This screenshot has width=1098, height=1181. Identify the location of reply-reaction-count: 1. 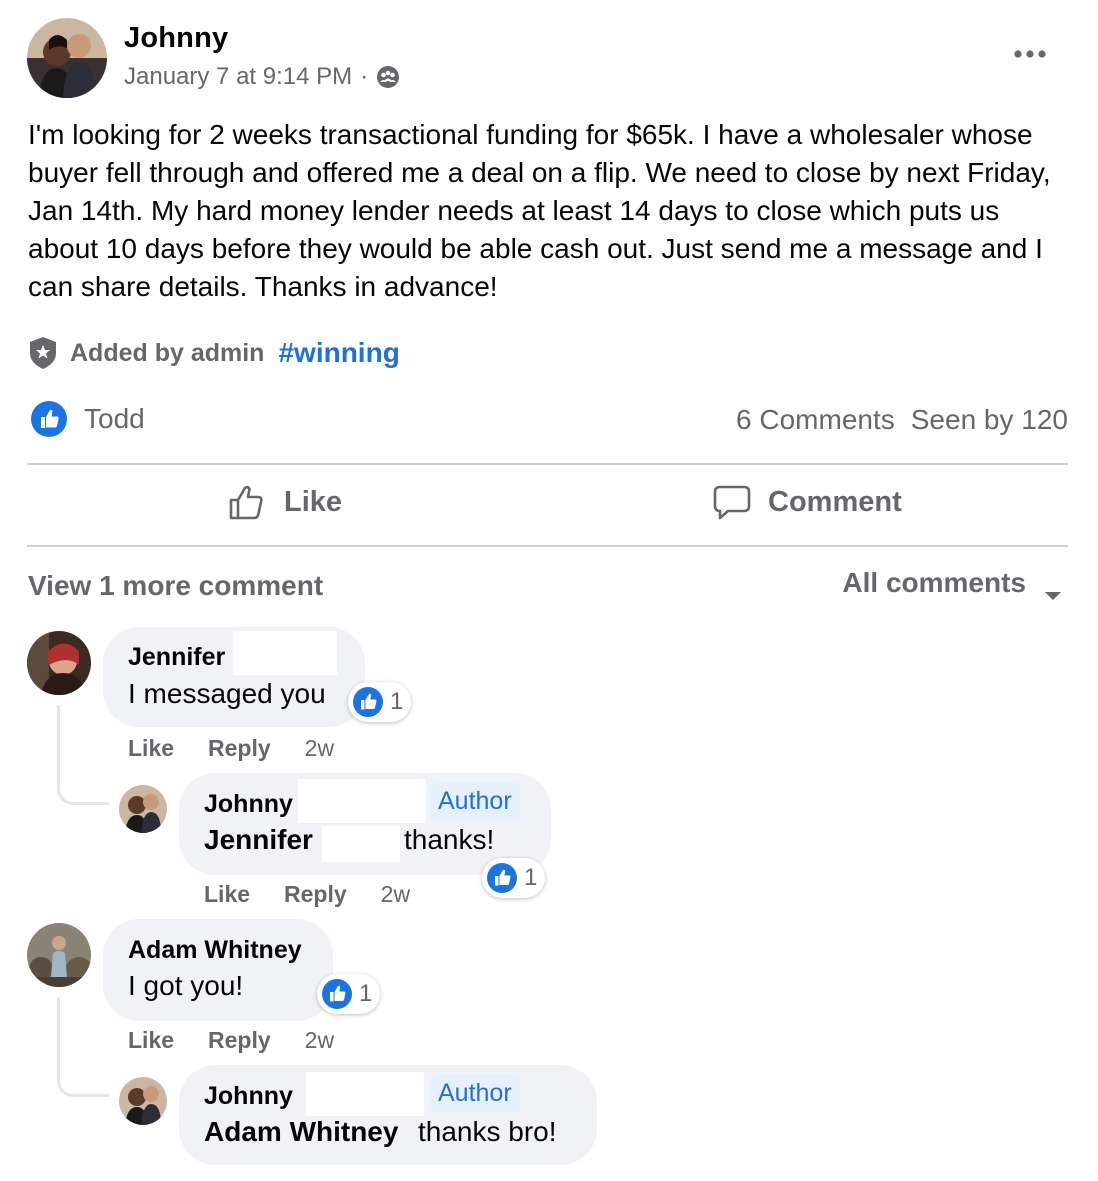
(514, 878).